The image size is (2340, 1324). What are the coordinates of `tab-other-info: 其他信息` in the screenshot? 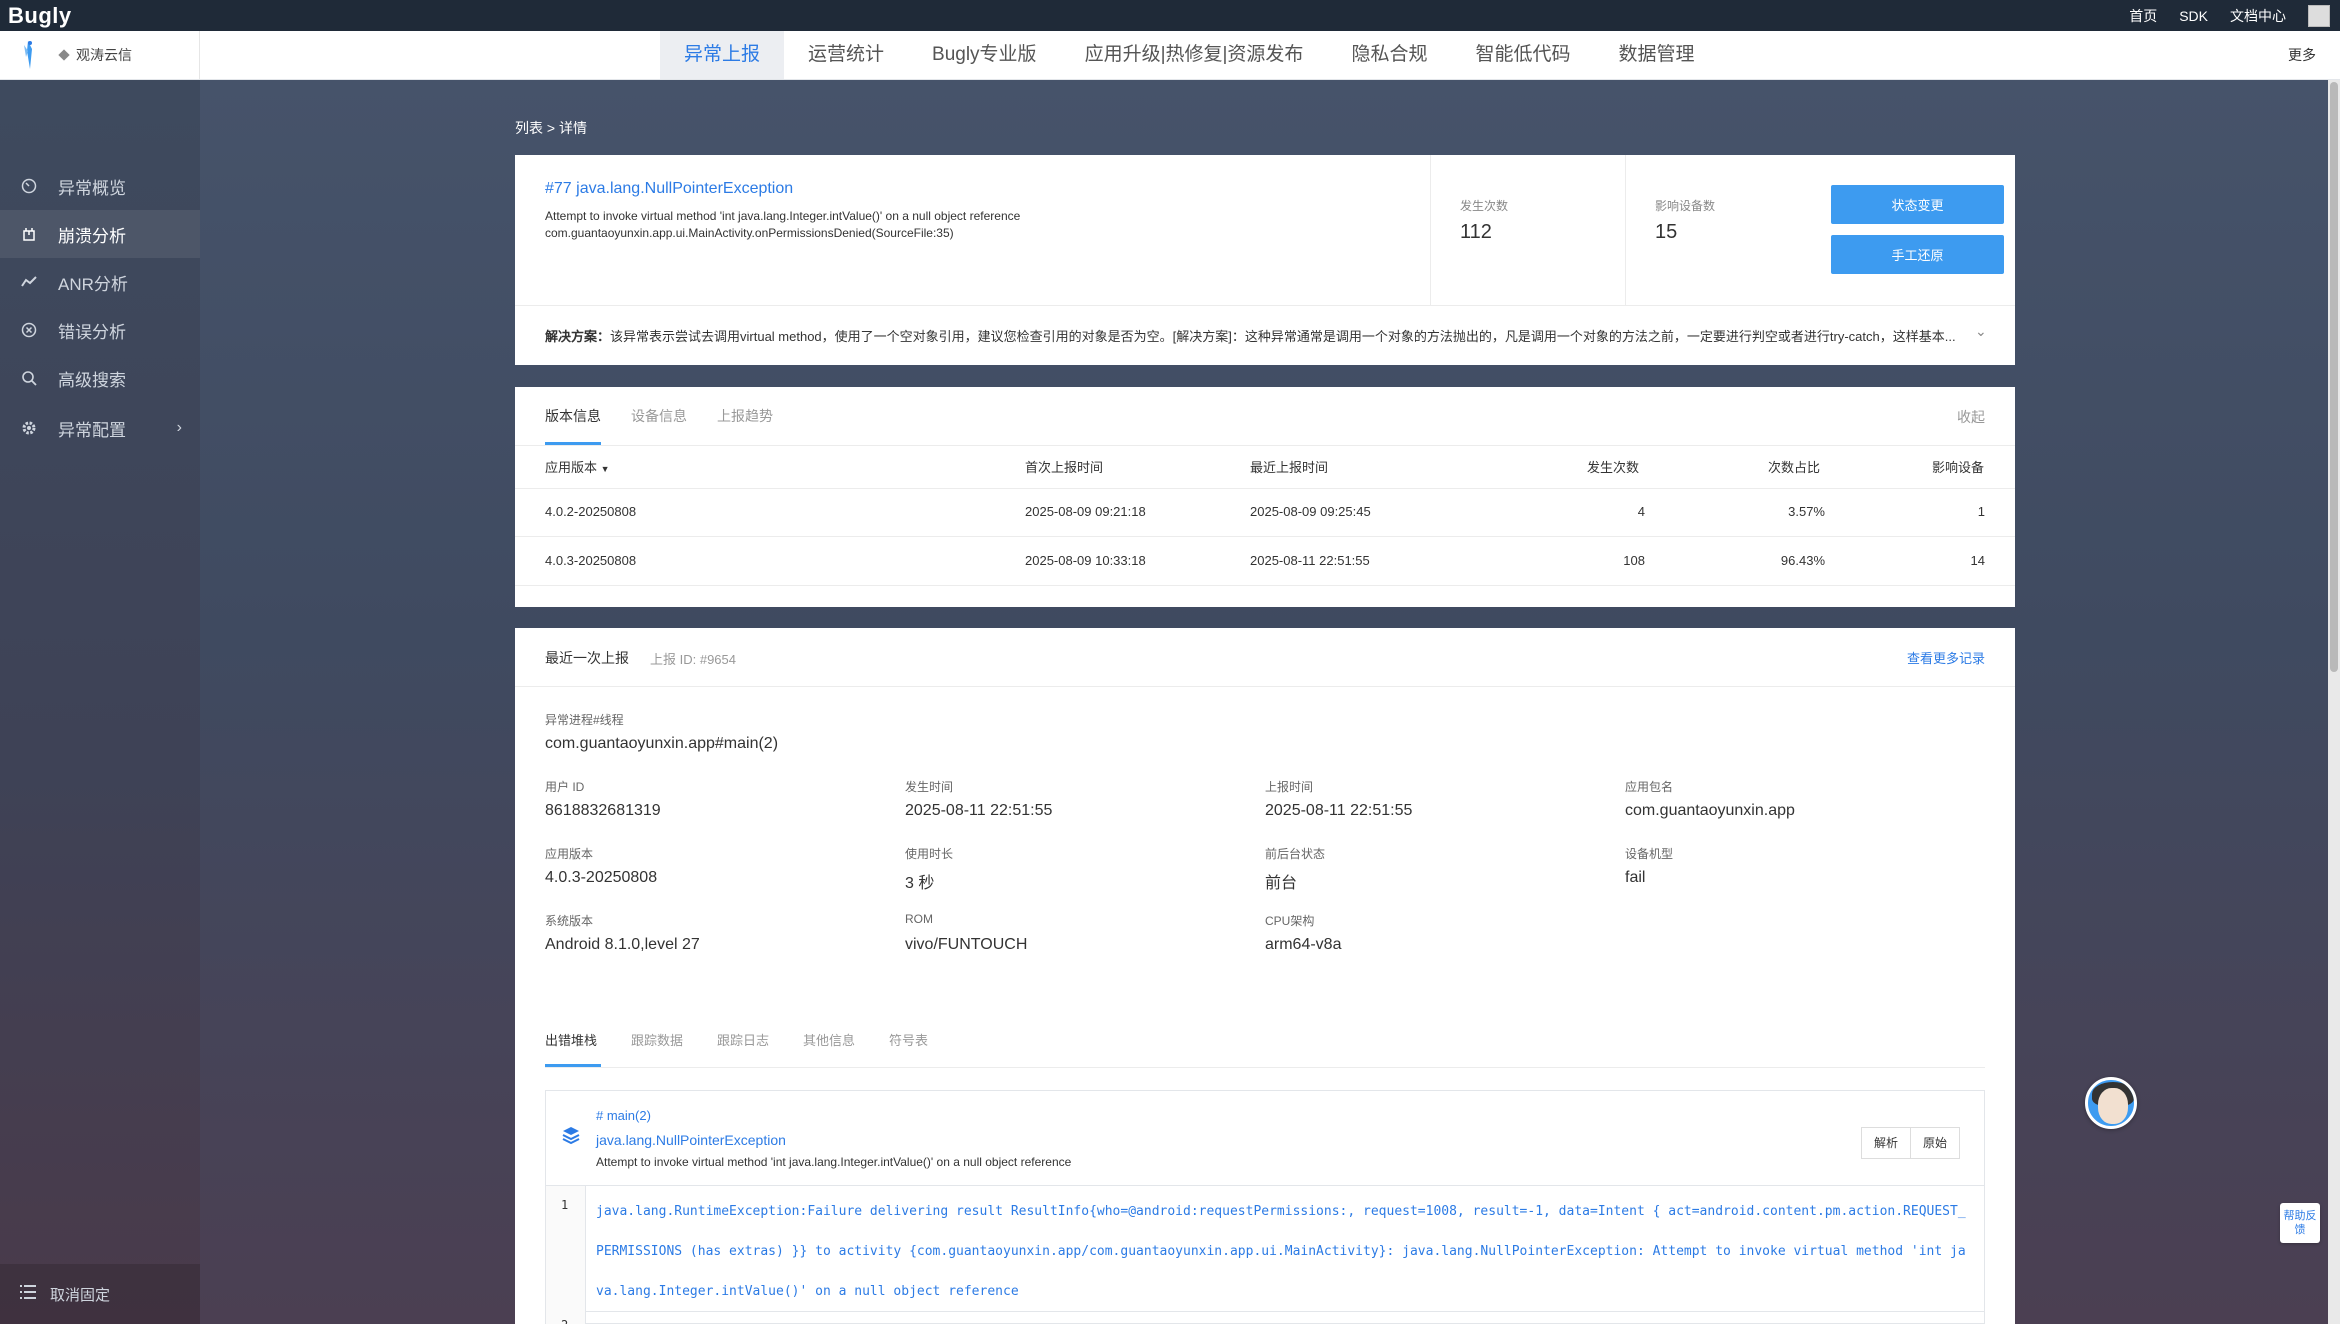 It's located at (829, 1039).